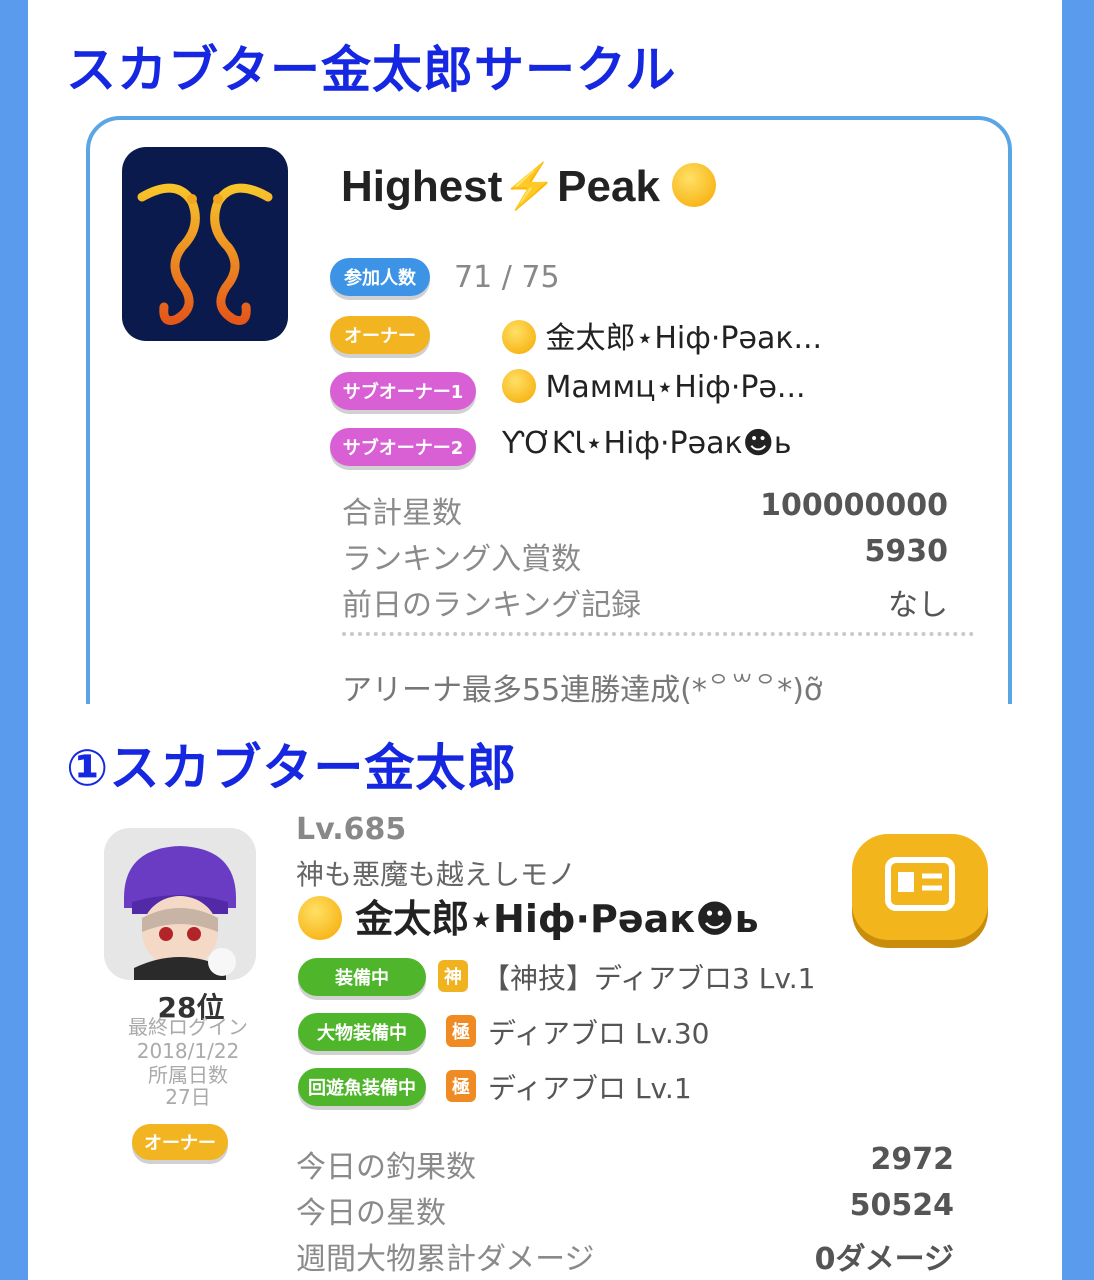 This screenshot has height=1280, width=1094. What do you see at coordinates (906, 551) in the screenshot?
I see `stat-value-ranking-count: 5930` at bounding box center [906, 551].